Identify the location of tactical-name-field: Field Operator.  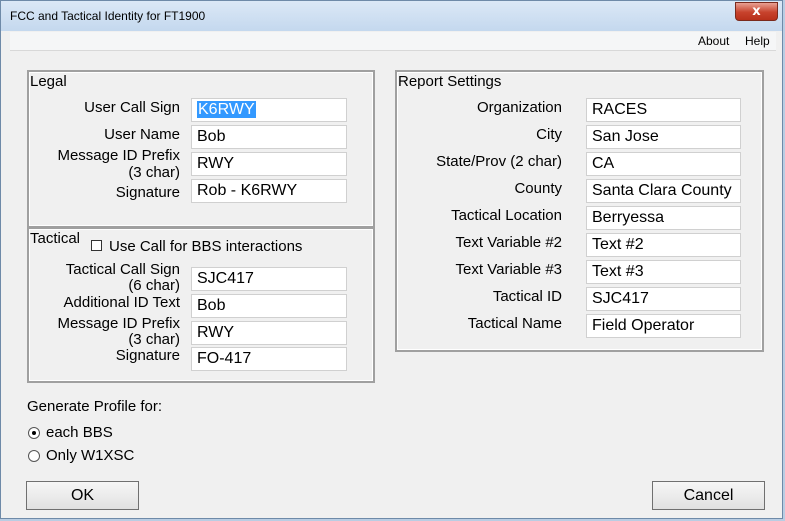
(663, 326).